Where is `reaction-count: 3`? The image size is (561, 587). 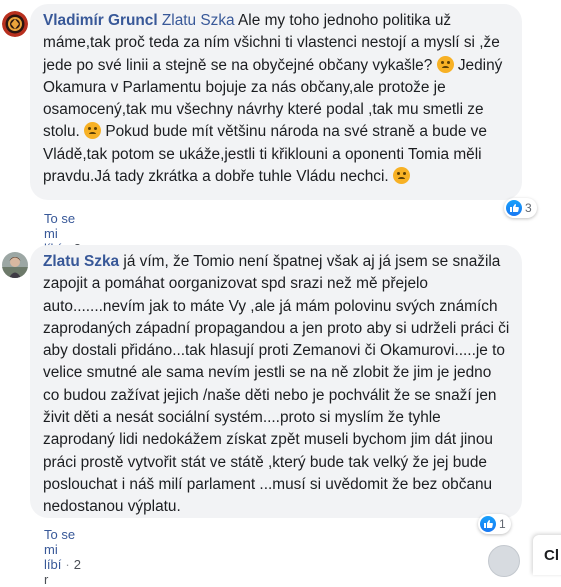 reaction-count: 3 is located at coordinates (528, 208).